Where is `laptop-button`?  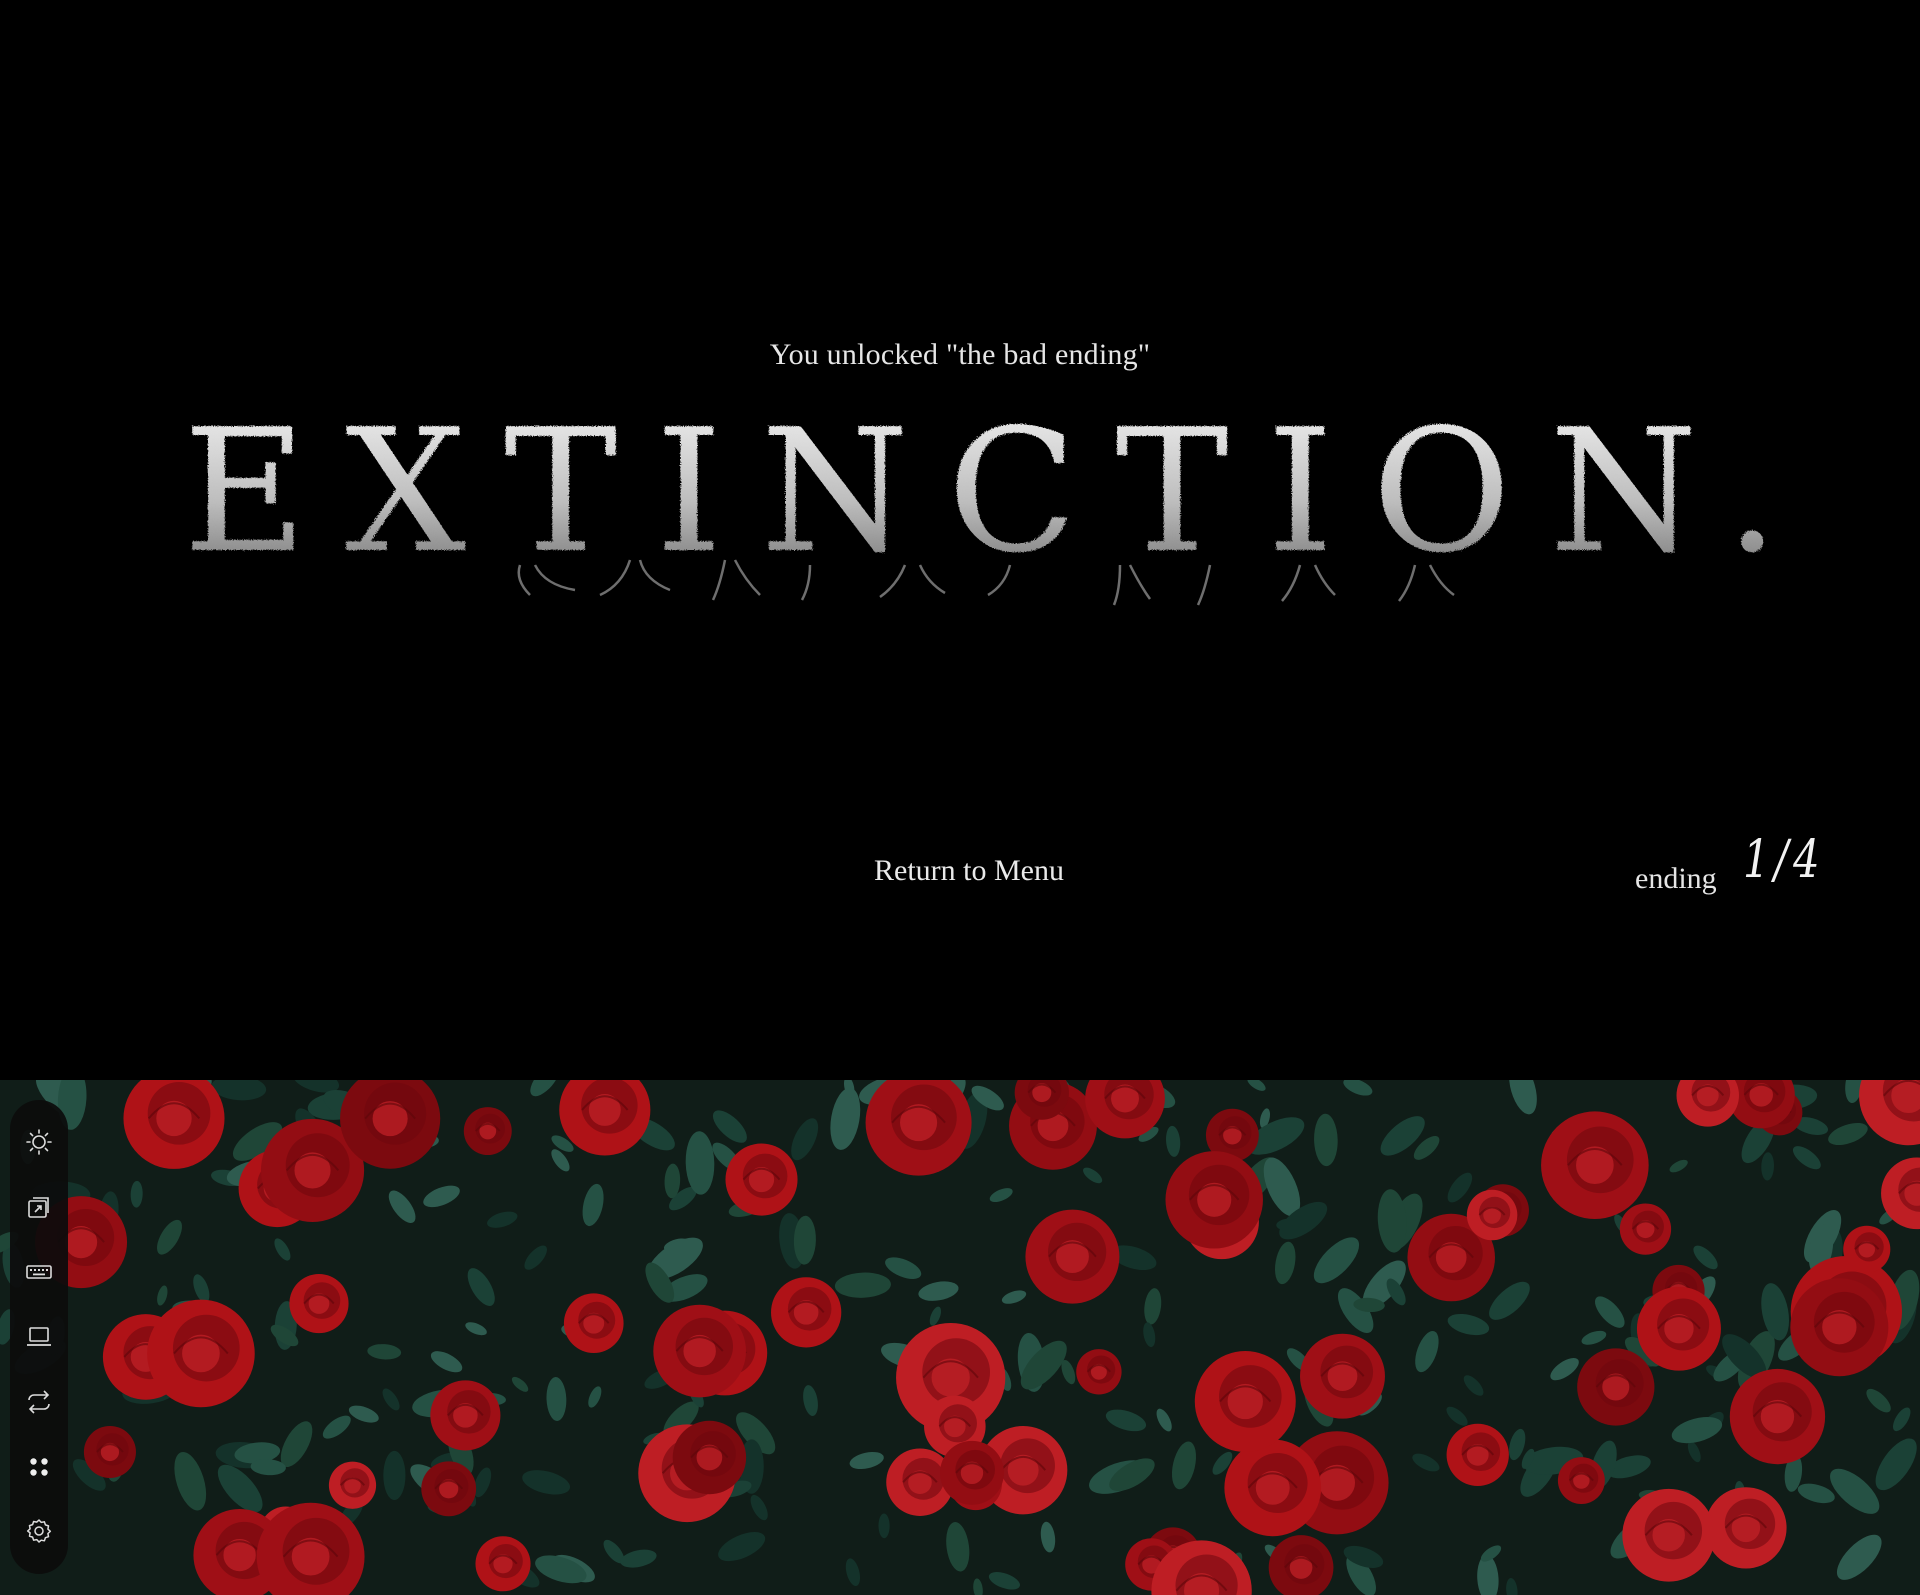
laptop-button is located at coordinates (39, 1337).